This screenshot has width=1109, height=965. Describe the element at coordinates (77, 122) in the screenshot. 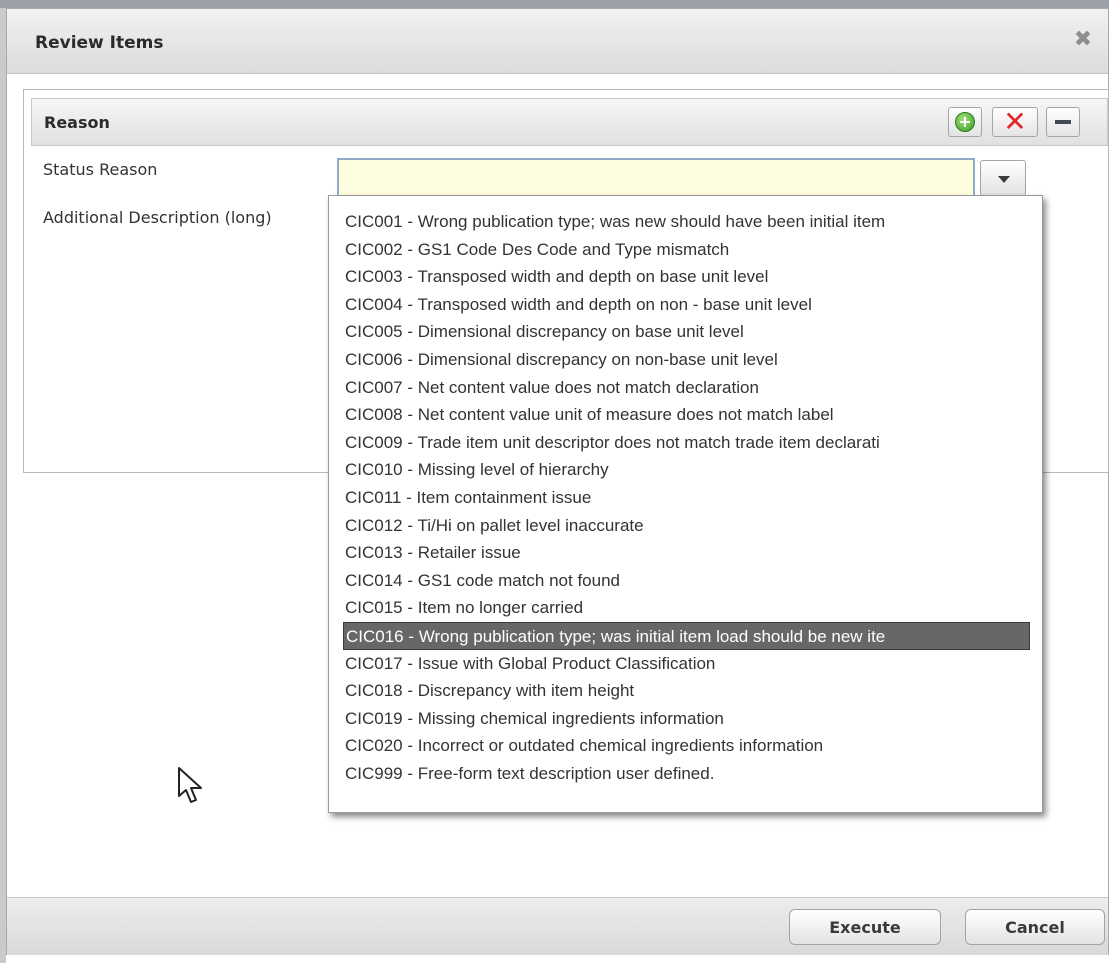

I see `panel-title: Reason` at that location.